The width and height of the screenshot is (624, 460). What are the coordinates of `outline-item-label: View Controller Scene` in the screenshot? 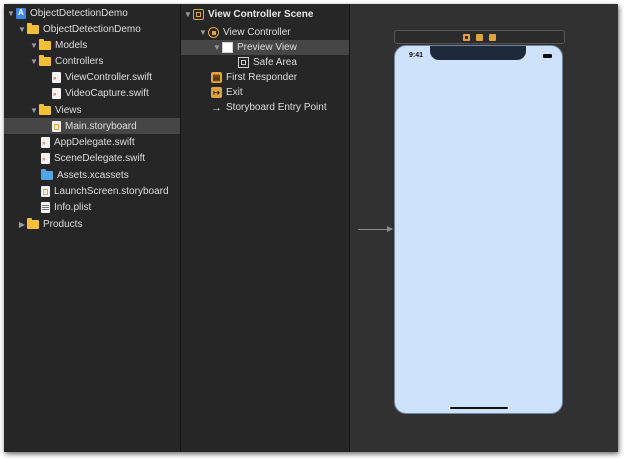 It's located at (261, 14).